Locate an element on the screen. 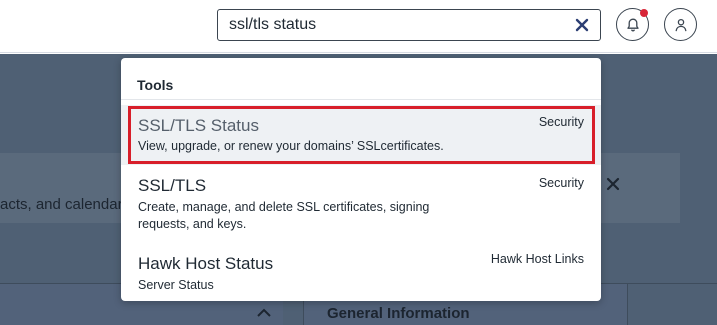 The height and width of the screenshot is (325, 717). section-title: Tools is located at coordinates (155, 85).